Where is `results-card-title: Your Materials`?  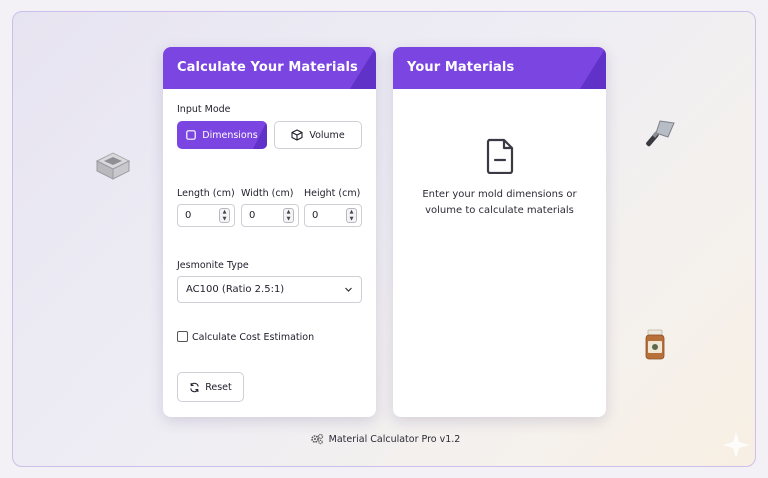
results-card-title: Your Materials is located at coordinates (461, 67).